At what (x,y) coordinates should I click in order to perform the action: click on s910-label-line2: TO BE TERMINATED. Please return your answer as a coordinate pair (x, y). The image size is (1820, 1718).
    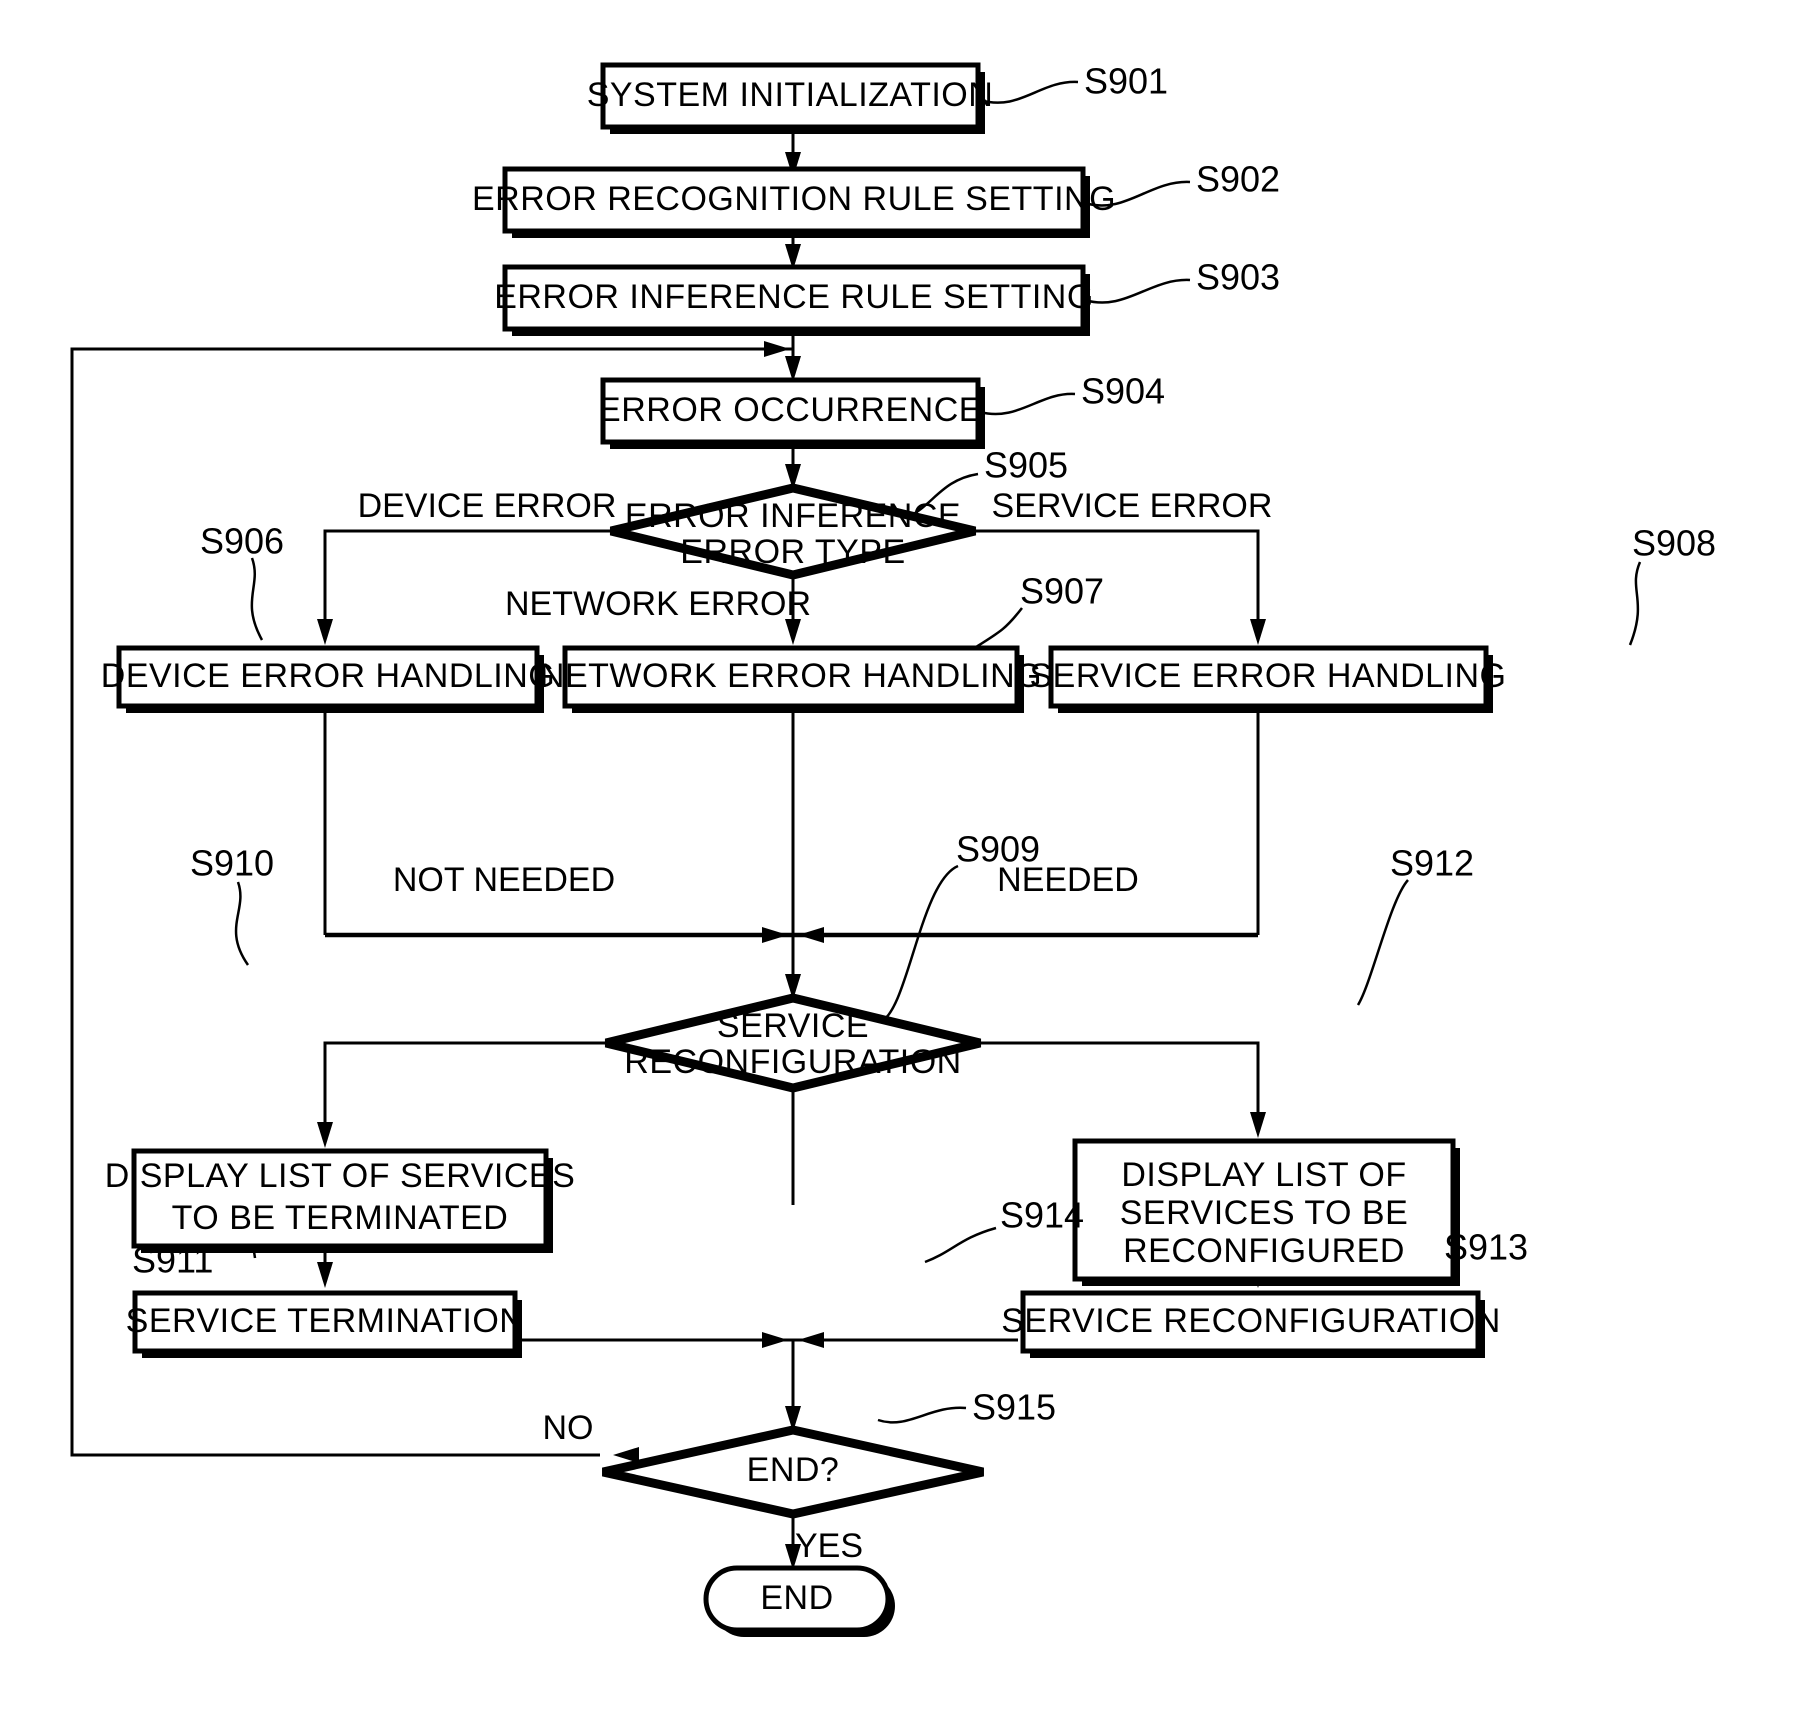
    Looking at the image, I should click on (340, 1218).